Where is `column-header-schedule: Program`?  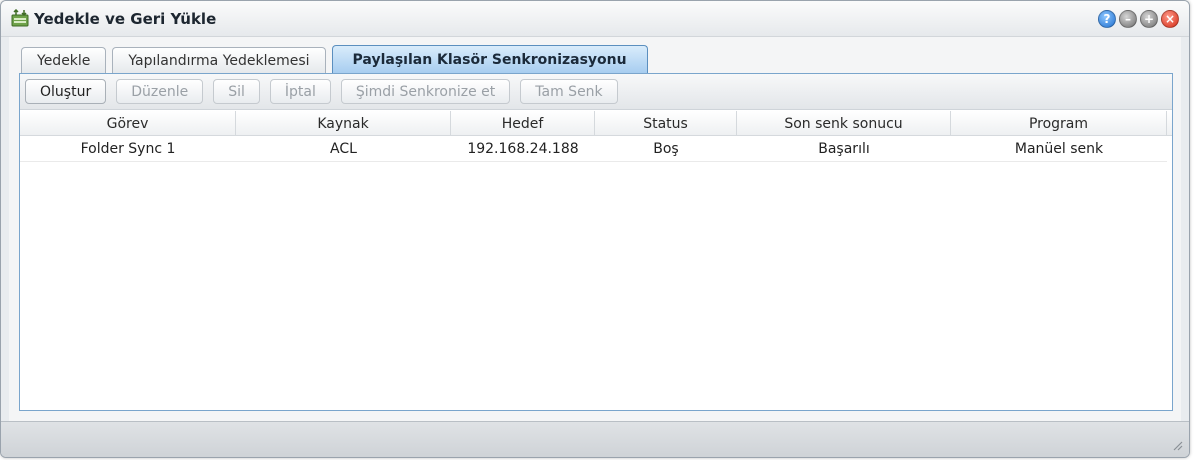
column-header-schedule: Program is located at coordinates (1059, 123).